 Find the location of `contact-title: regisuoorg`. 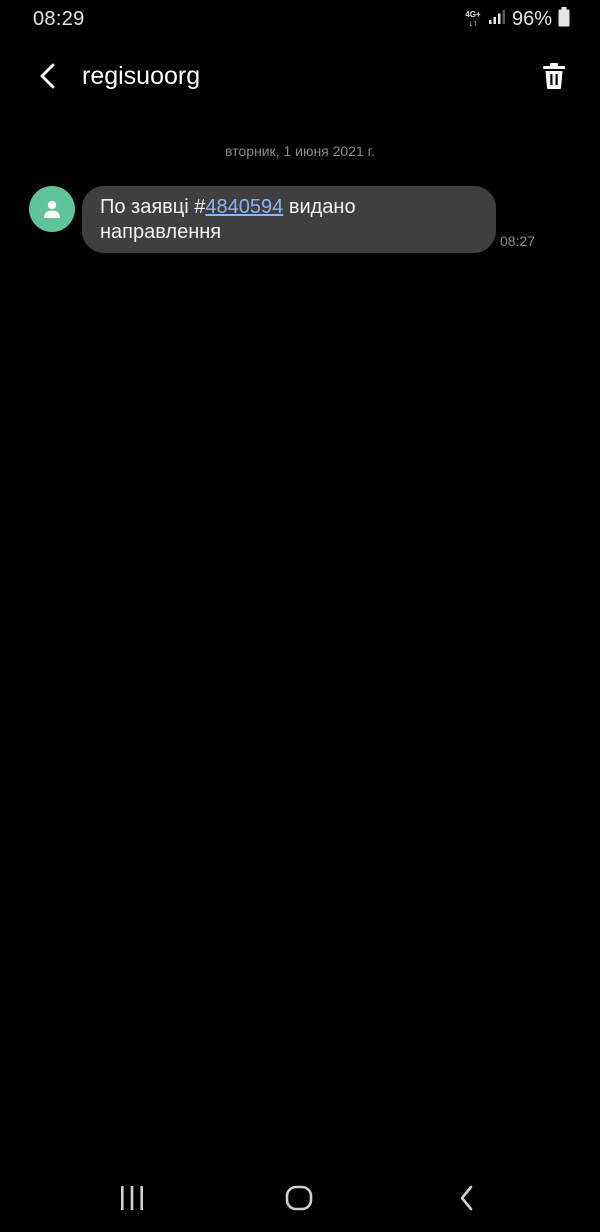

contact-title: regisuoorg is located at coordinates (141, 76).